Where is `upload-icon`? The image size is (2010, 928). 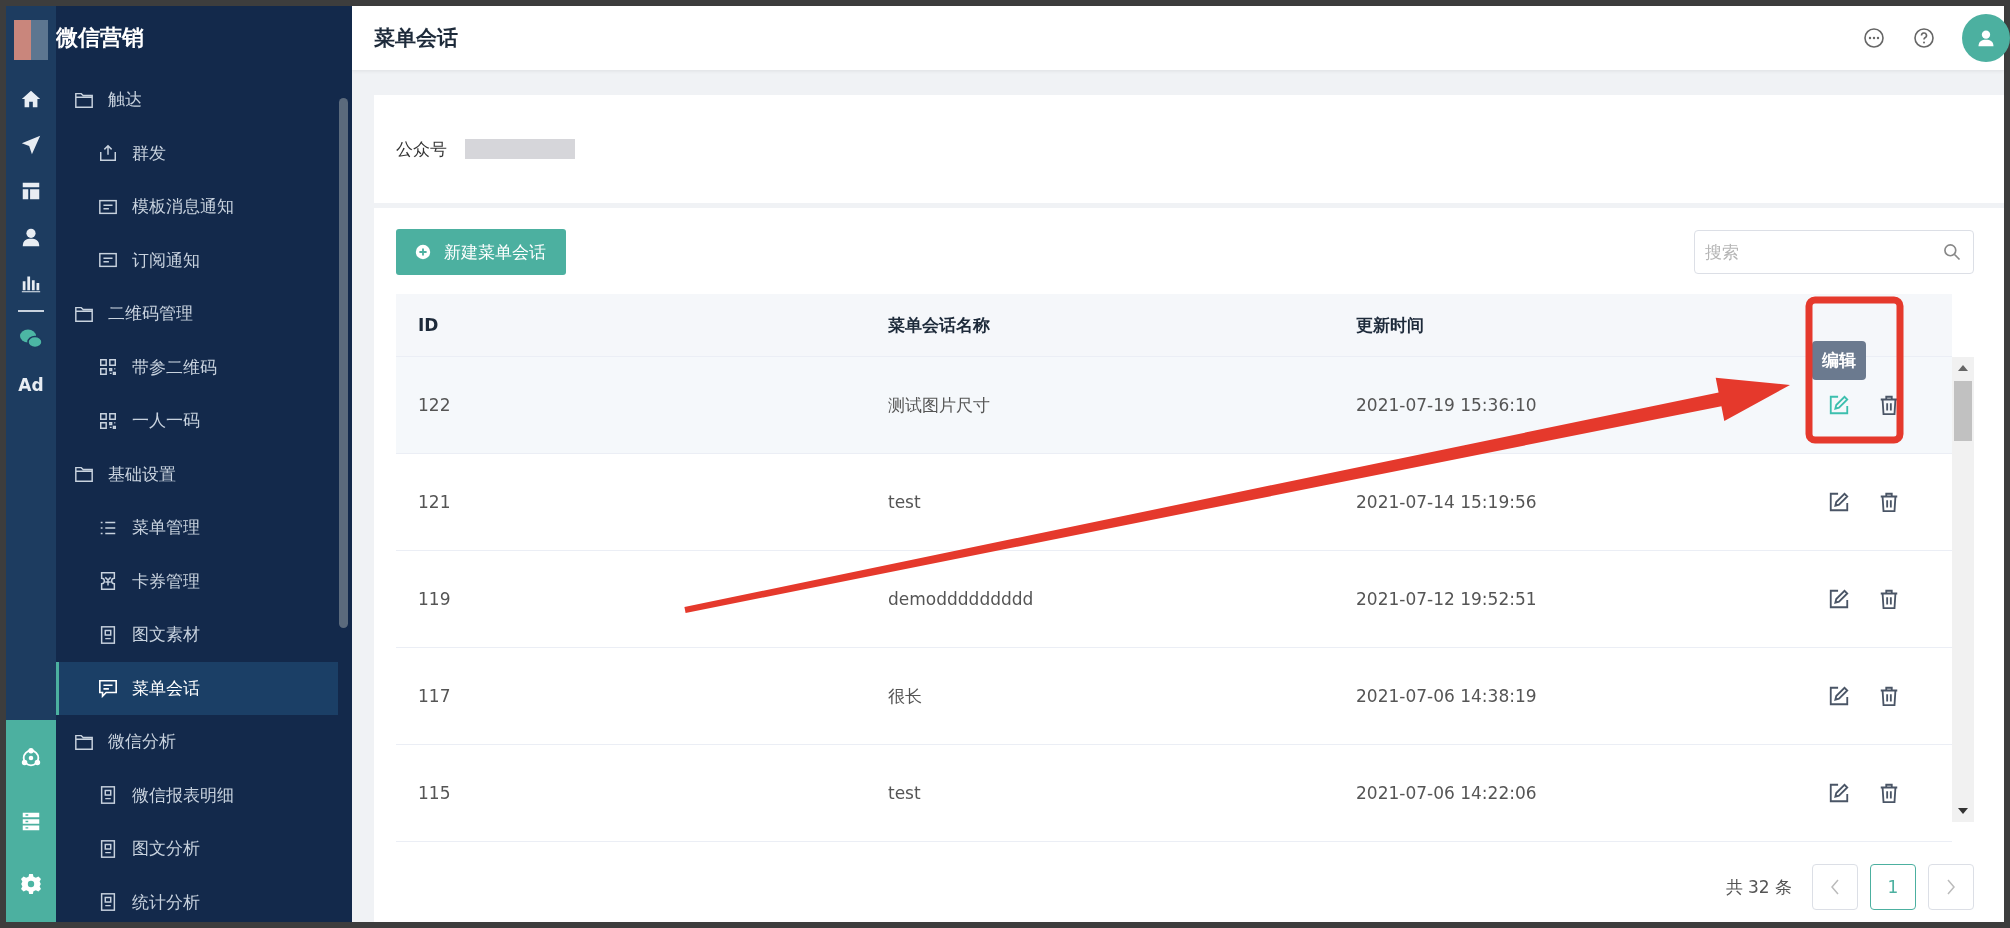
upload-icon is located at coordinates (108, 153).